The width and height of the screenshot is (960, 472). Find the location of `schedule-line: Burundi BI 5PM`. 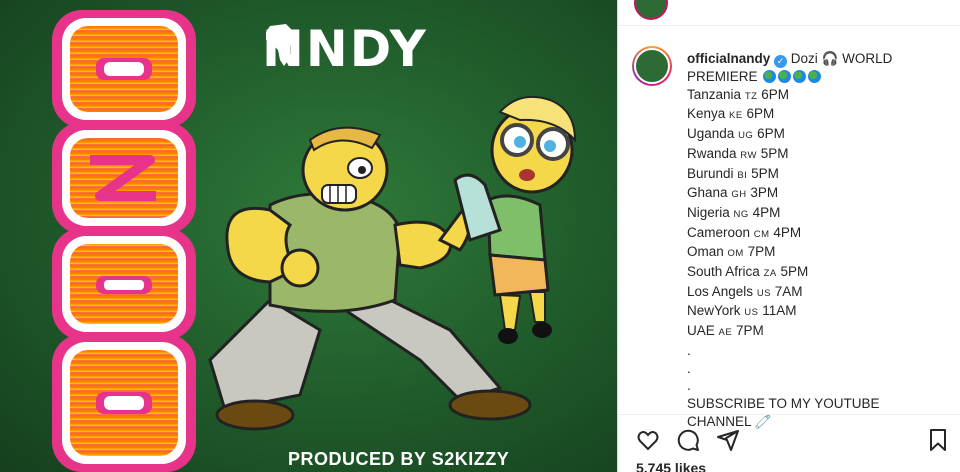

schedule-line: Burundi BI 5PM is located at coordinates (819, 175).